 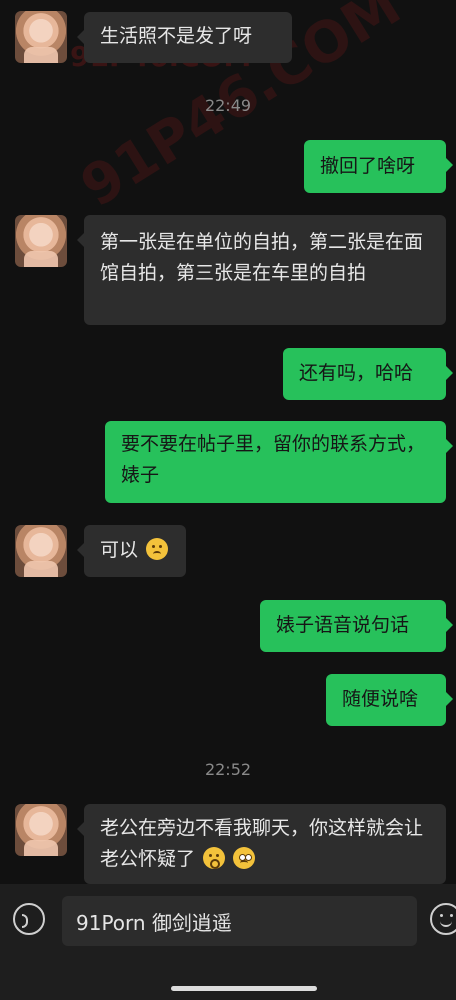 I want to click on message-bubble-incoming: 老公在旁边不看我聊天，你这样就会让老公怀疑了, so click(x=261, y=844).